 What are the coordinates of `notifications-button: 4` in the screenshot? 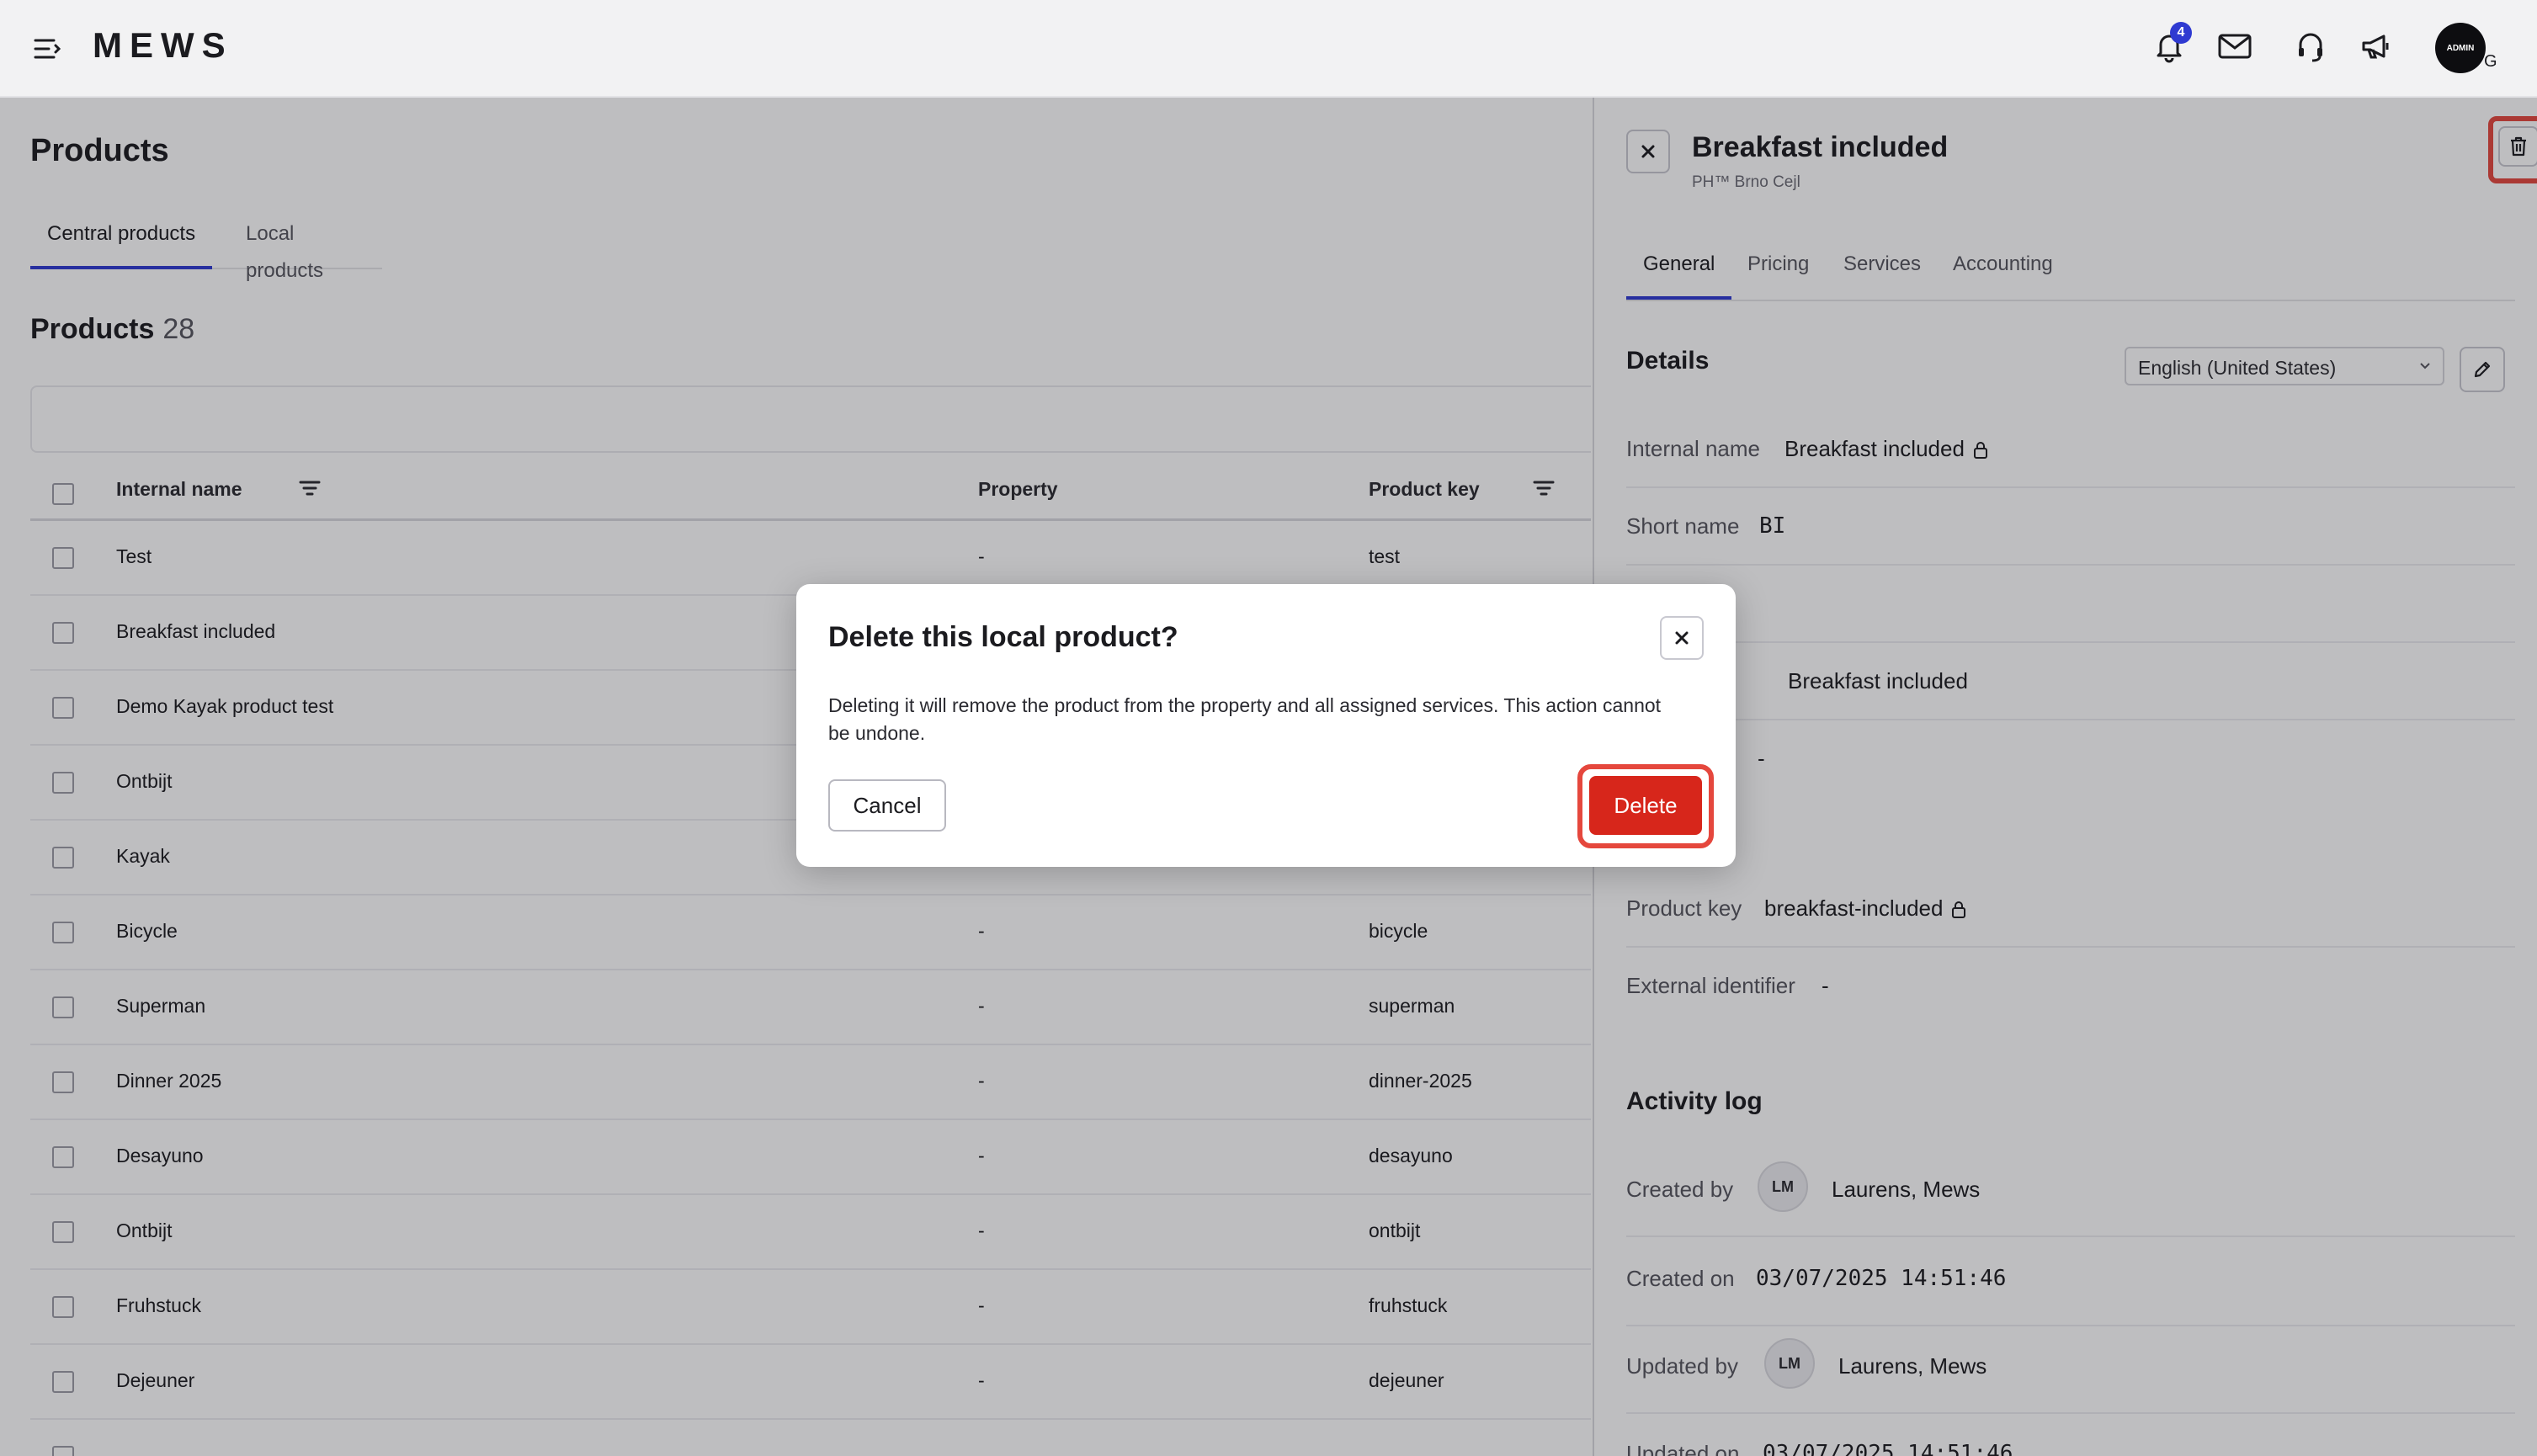 It's located at (2170, 45).